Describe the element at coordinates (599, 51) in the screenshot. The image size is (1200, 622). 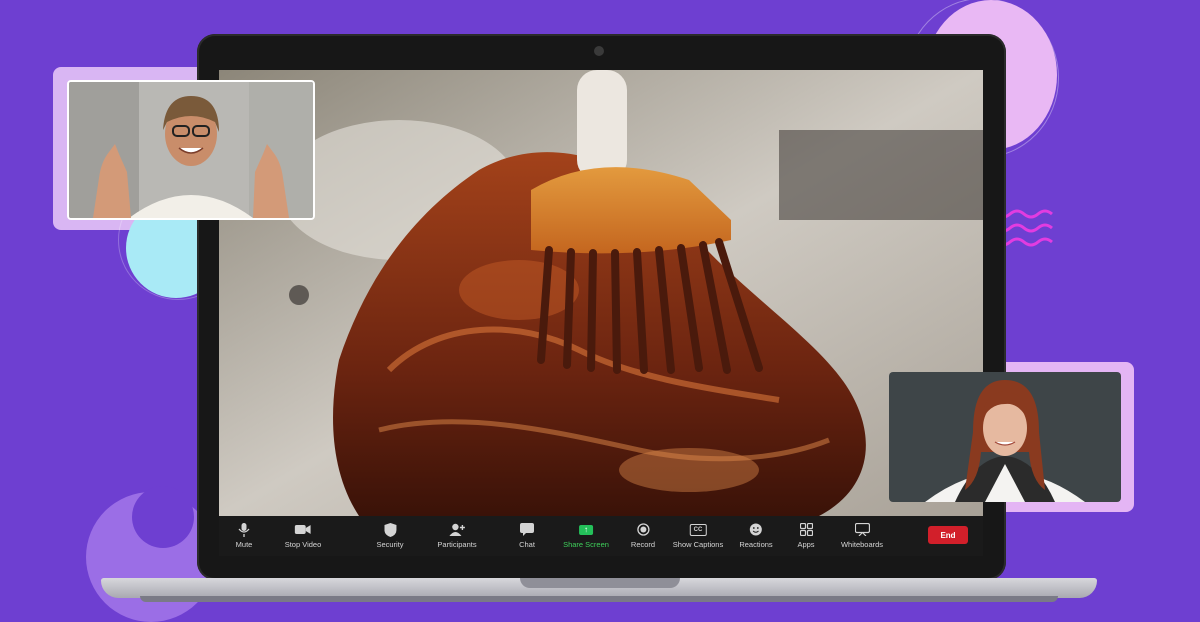
I see `webcam` at that location.